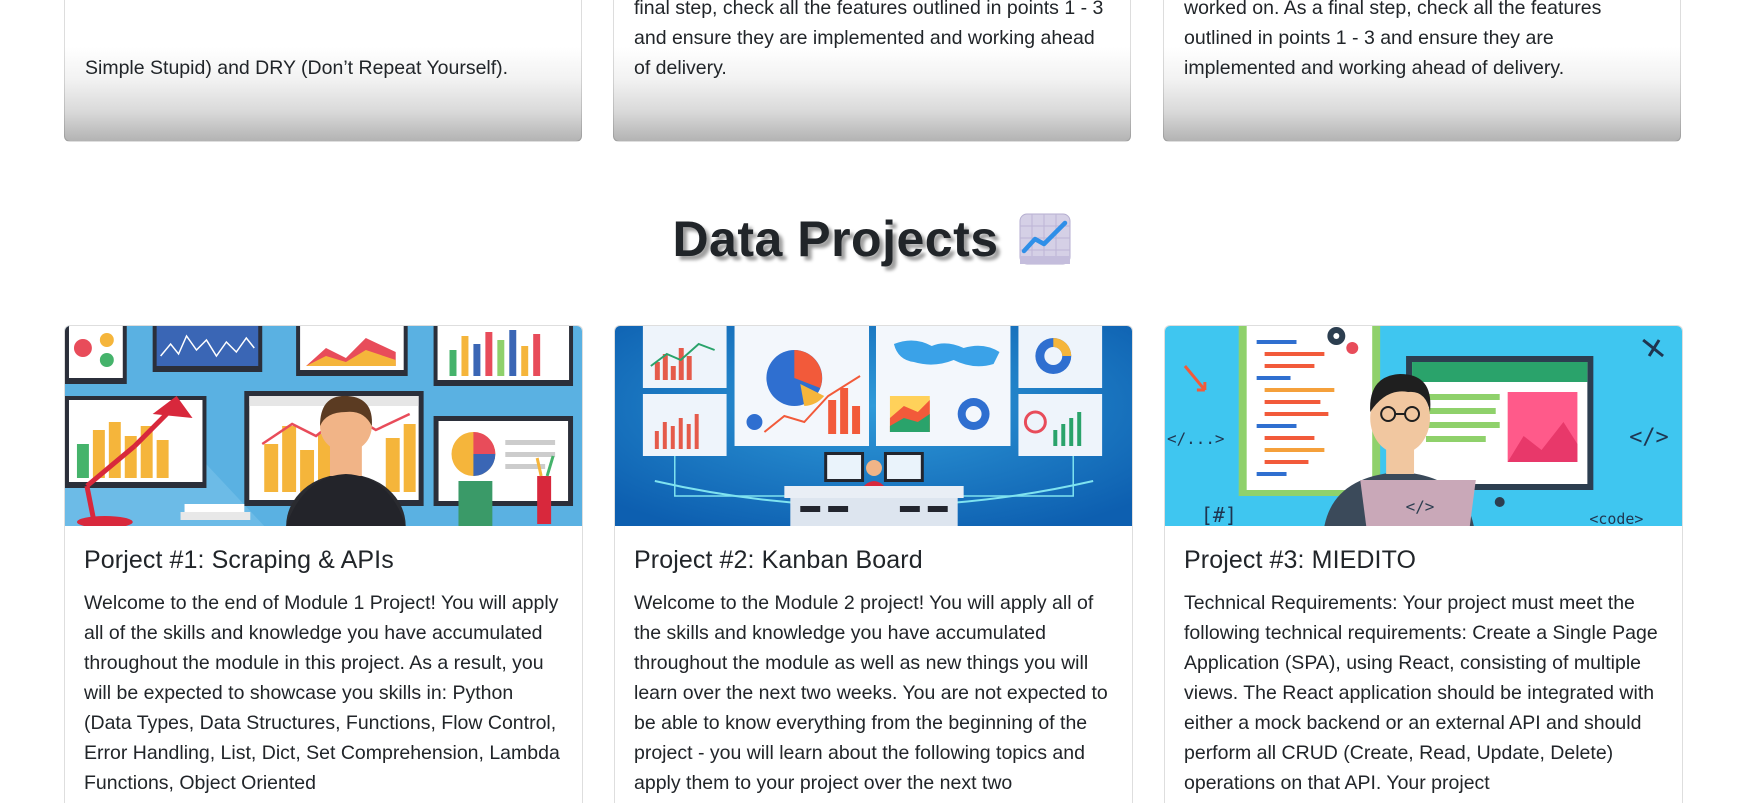 Image resolution: width=1745 pixels, height=803 pixels. I want to click on project-title: Porject #1: Scraping & APIs, so click(323, 560).